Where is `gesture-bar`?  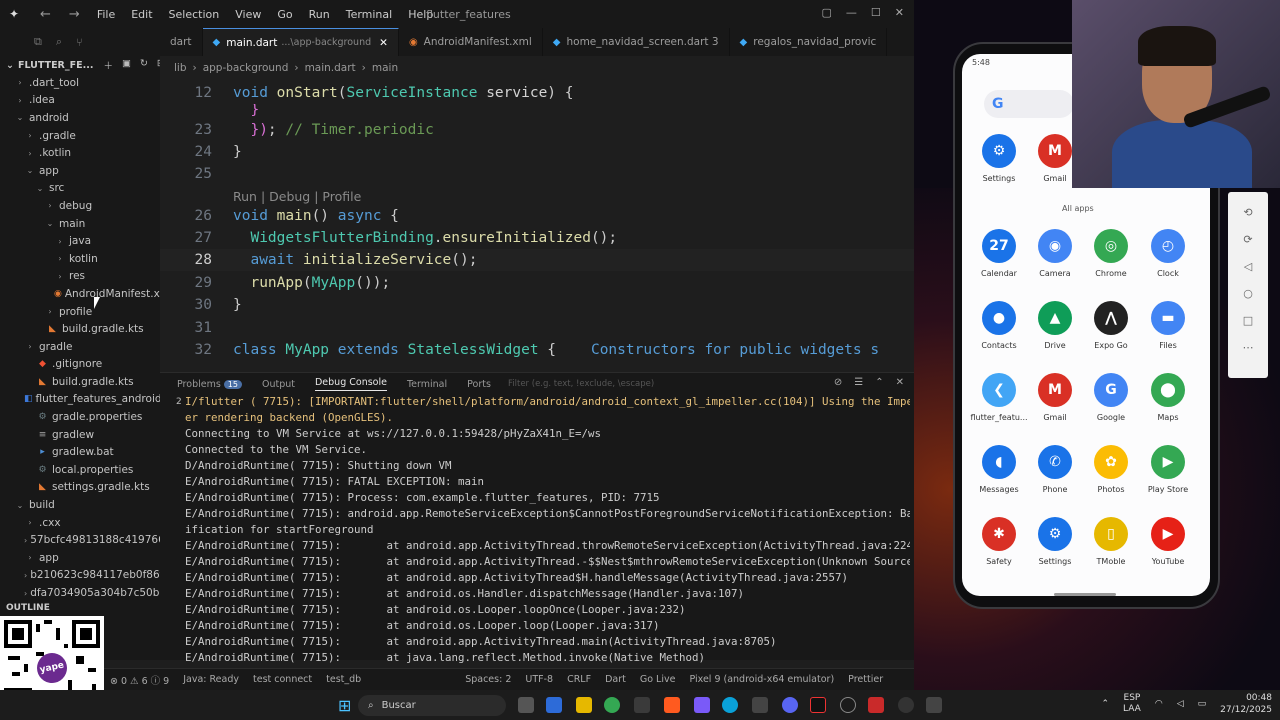
gesture-bar is located at coordinates (1085, 594).